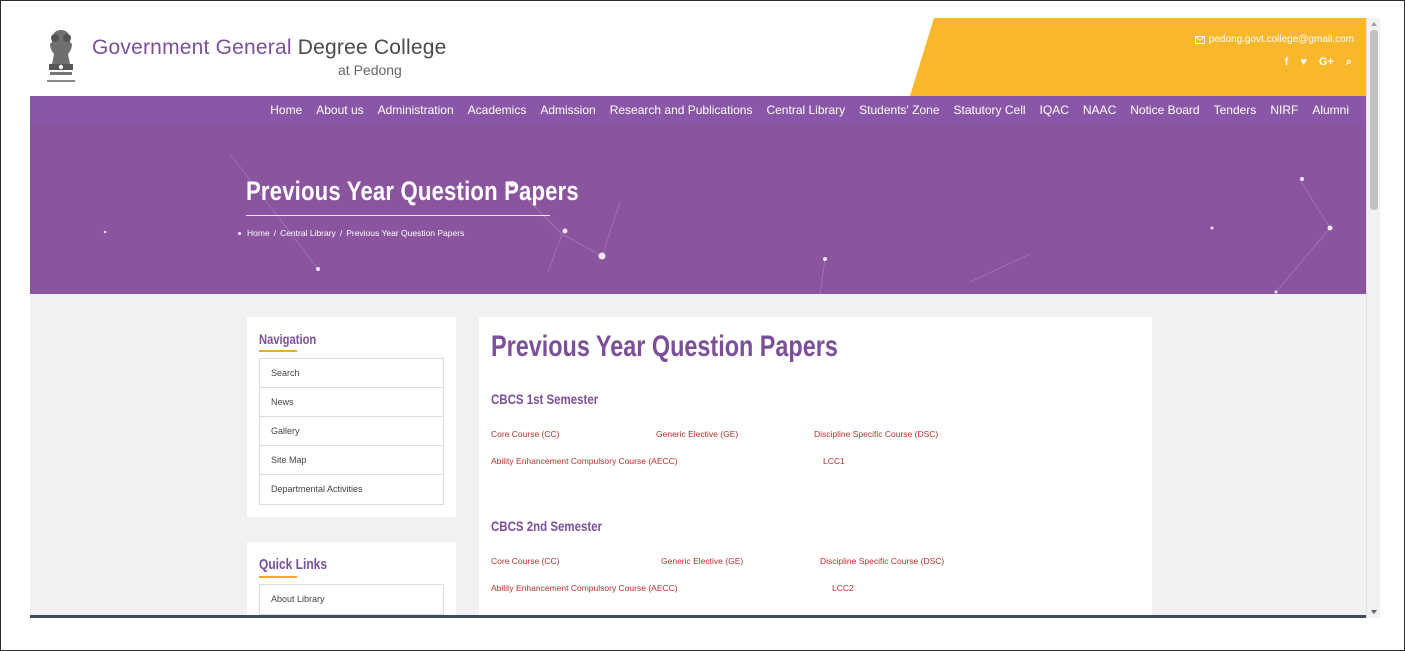  I want to click on sidebar-item-news: News, so click(351, 402).